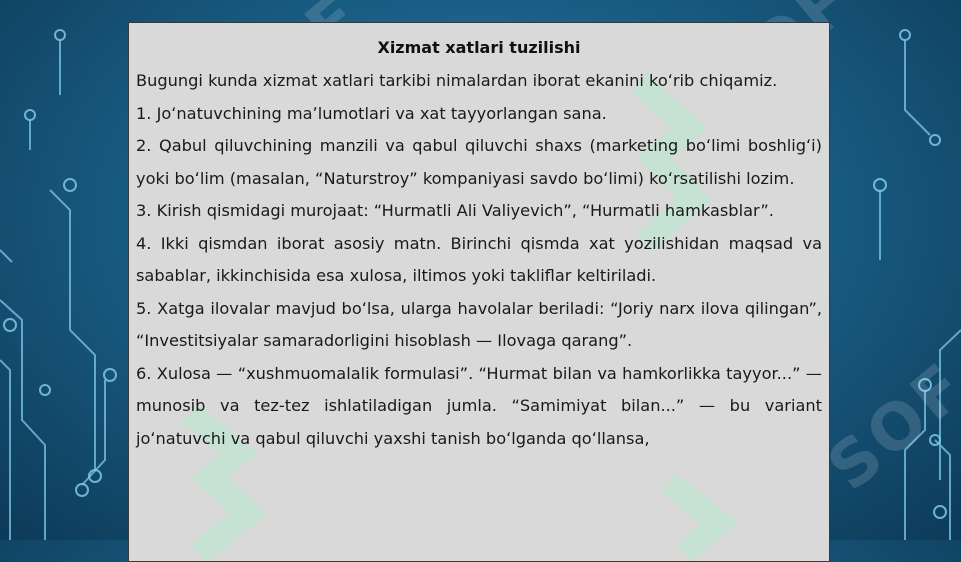 The height and width of the screenshot is (562, 961). I want to click on watermark-logo-icon, so click(699, 517).